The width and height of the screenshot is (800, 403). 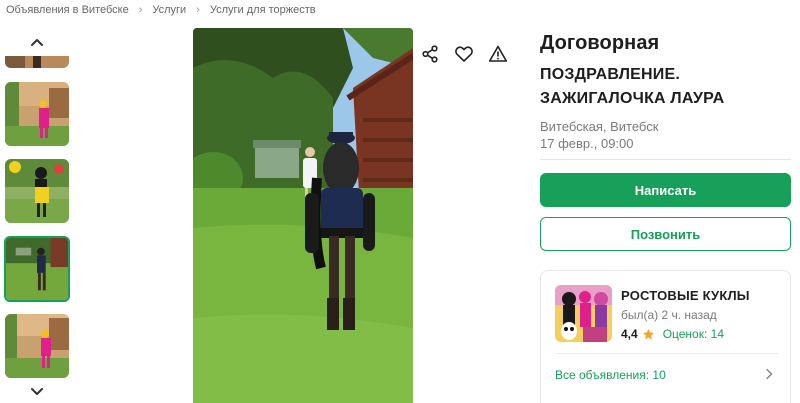 What do you see at coordinates (37, 269) in the screenshot?
I see `thumbnail-image-active` at bounding box center [37, 269].